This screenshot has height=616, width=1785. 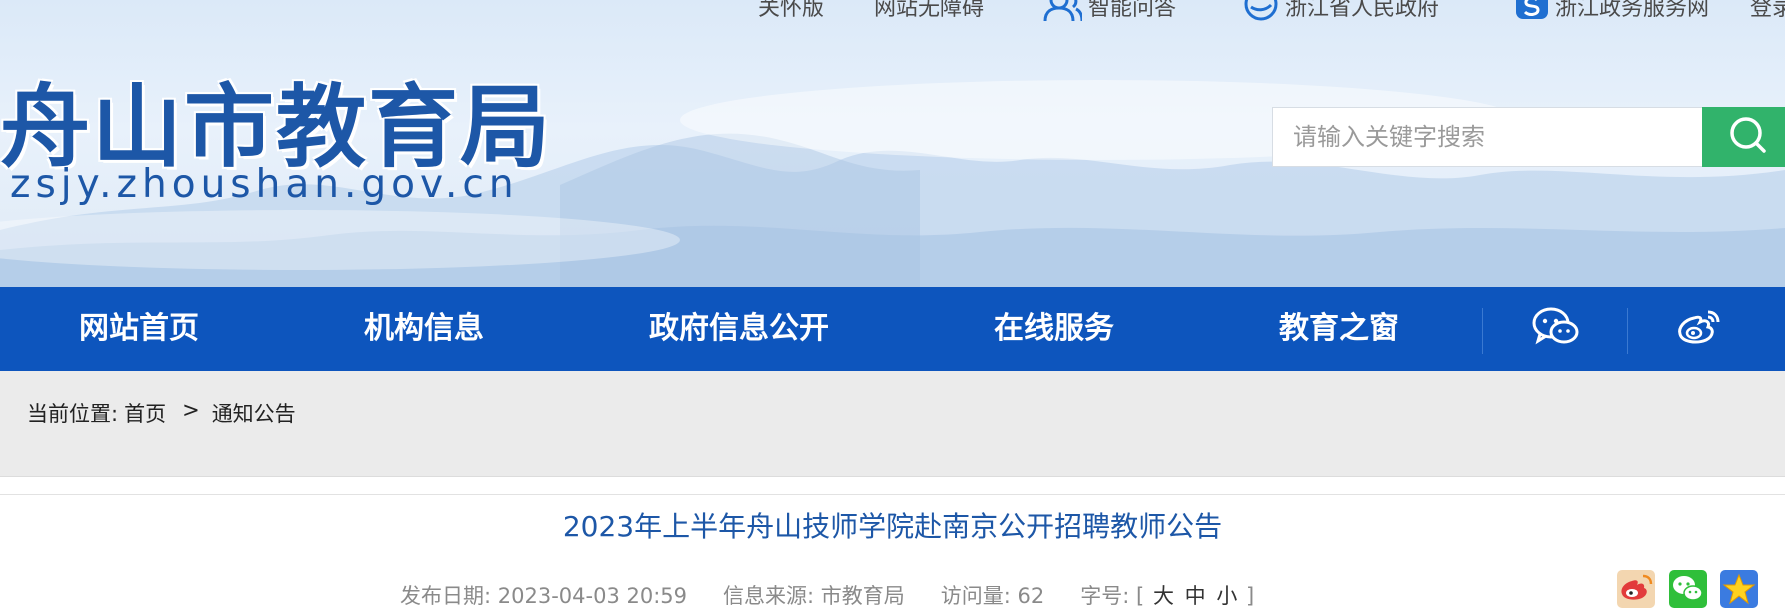 I want to click on top-link-label: 浙江政务服务网, so click(x=1632, y=10).